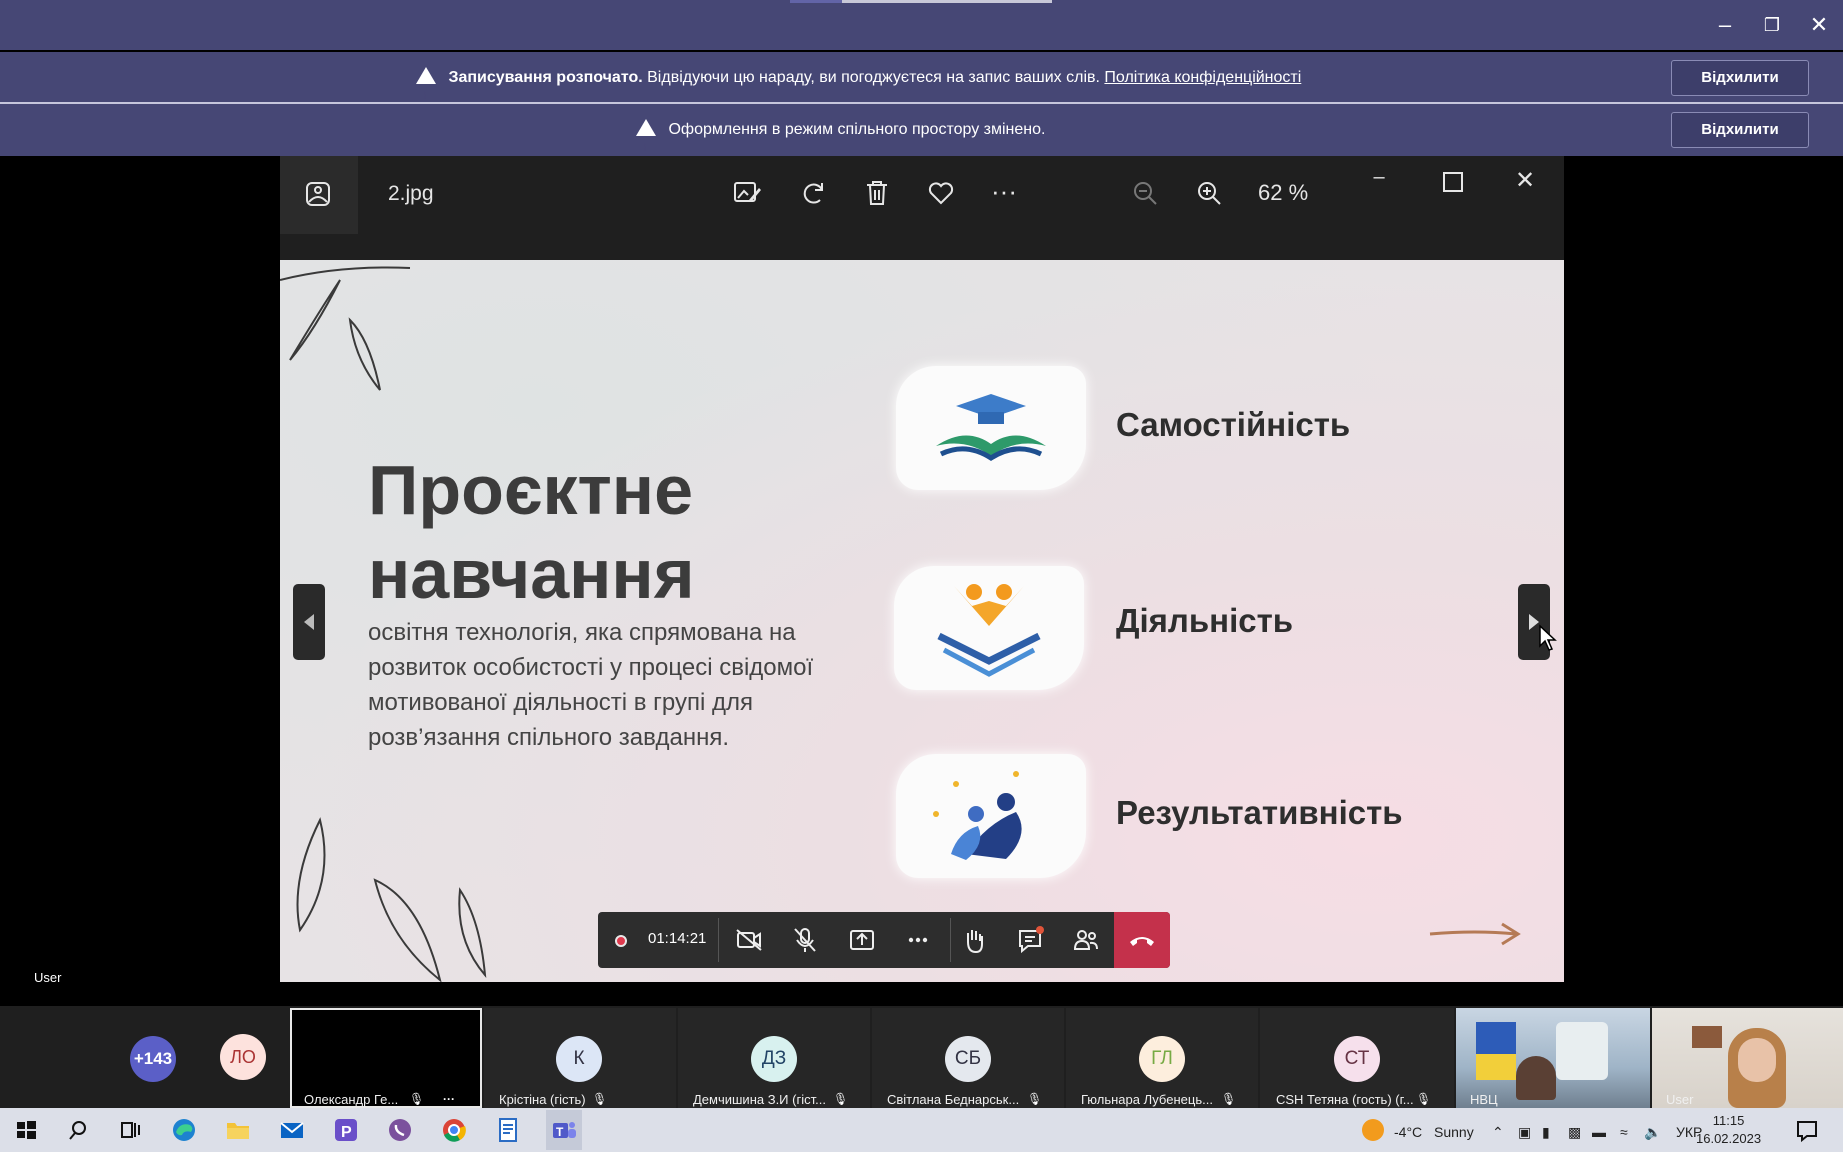 The width and height of the screenshot is (1843, 1152). I want to click on svg-text: P, so click(346, 1132).